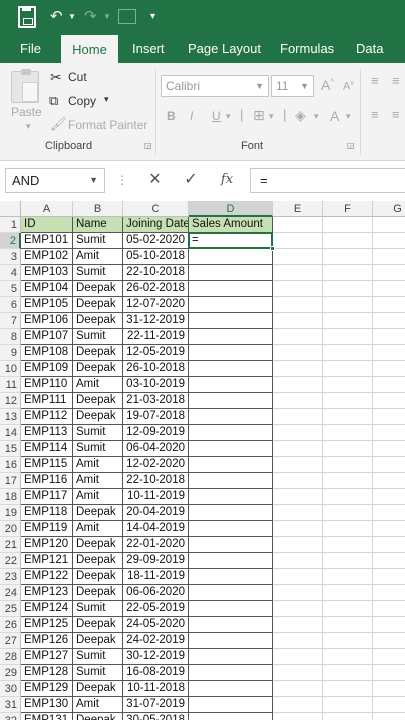  What do you see at coordinates (156, 321) in the screenshot?
I see `table-cell: 31-12-2019` at bounding box center [156, 321].